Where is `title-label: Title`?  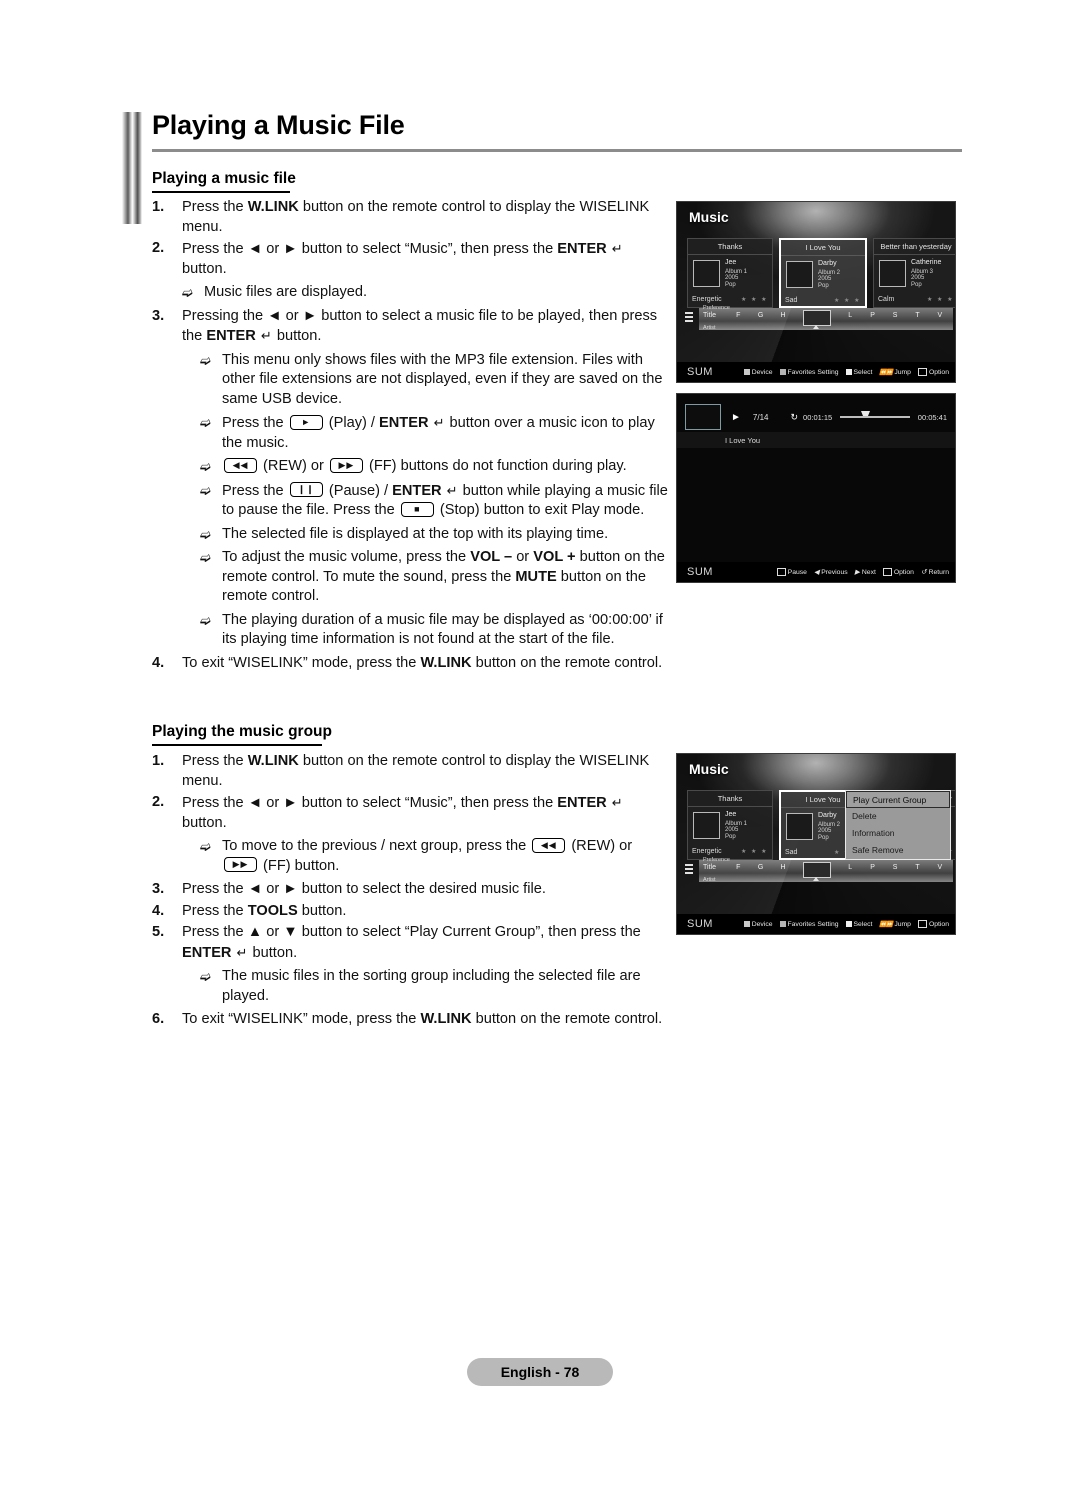 title-label: Title is located at coordinates (709, 315).